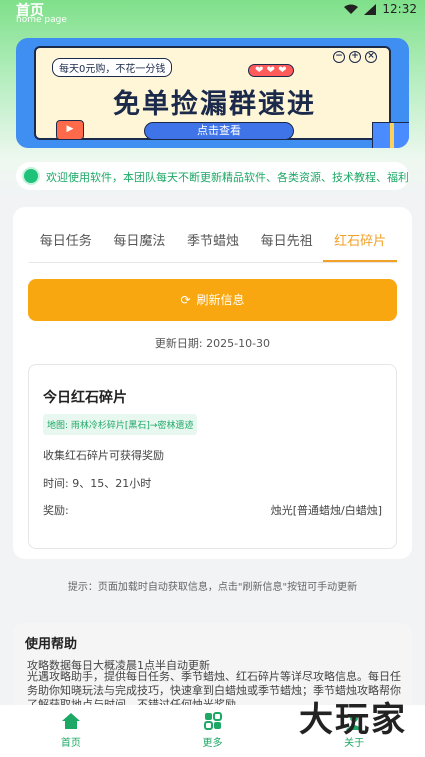 This screenshot has width=425, height=757. I want to click on tab-bar: 每日任务 每日魔法 季节蜡烛 每日先祖 红石碎片, so click(213, 244).